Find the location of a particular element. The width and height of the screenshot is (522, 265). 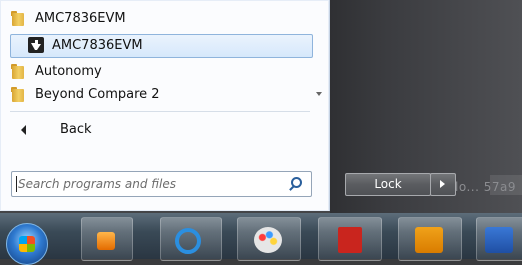

scroll-down-arrow-icon is located at coordinates (319, 94).